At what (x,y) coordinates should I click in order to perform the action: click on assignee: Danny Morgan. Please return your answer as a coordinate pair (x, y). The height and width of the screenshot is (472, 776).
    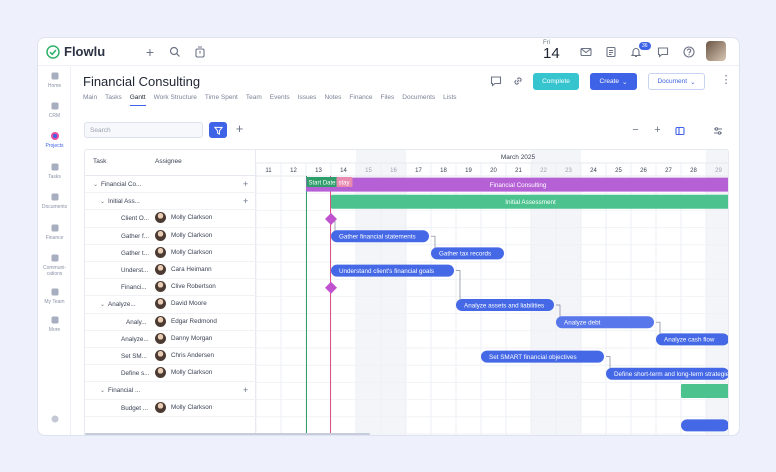
    Looking at the image, I should click on (183, 338).